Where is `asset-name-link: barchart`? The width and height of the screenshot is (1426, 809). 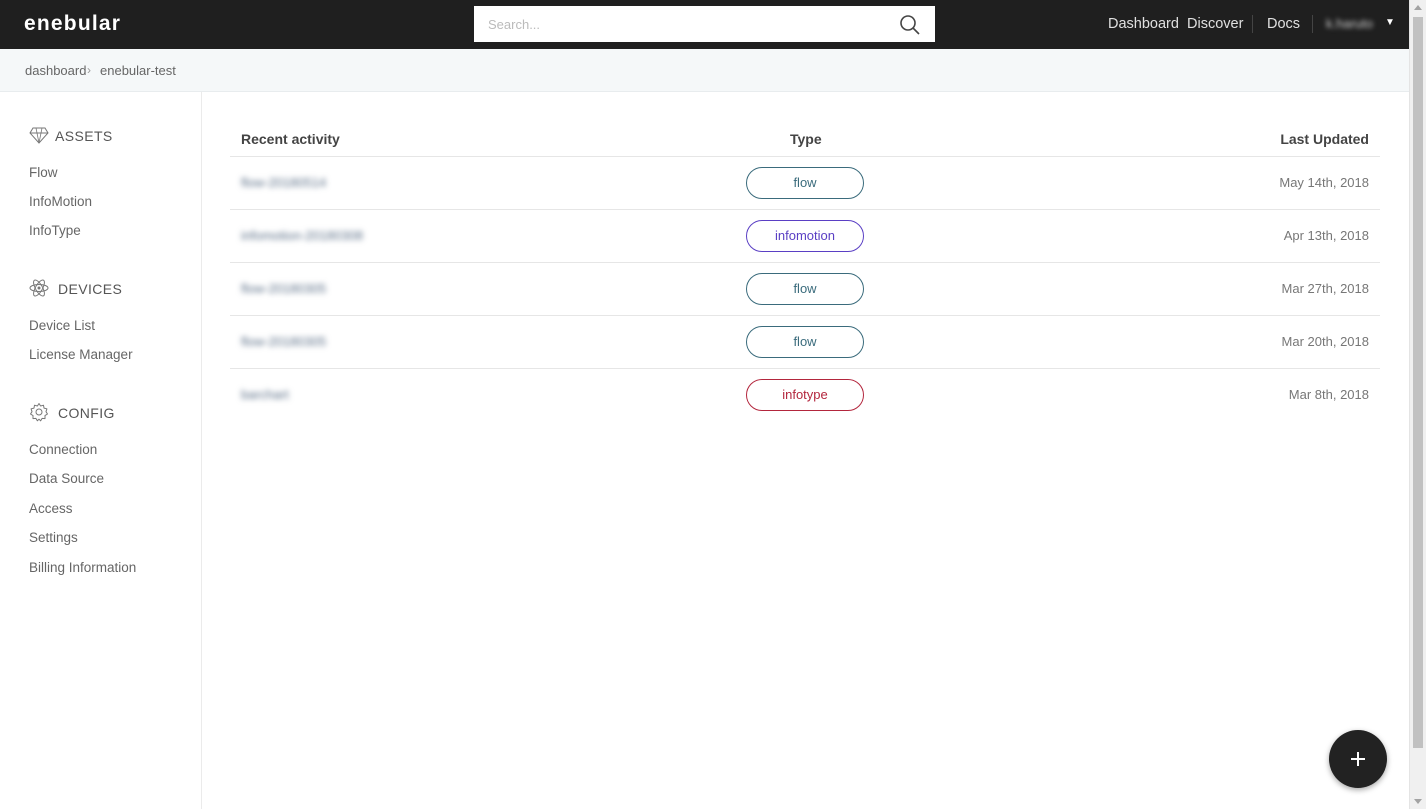 asset-name-link: barchart is located at coordinates (265, 394).